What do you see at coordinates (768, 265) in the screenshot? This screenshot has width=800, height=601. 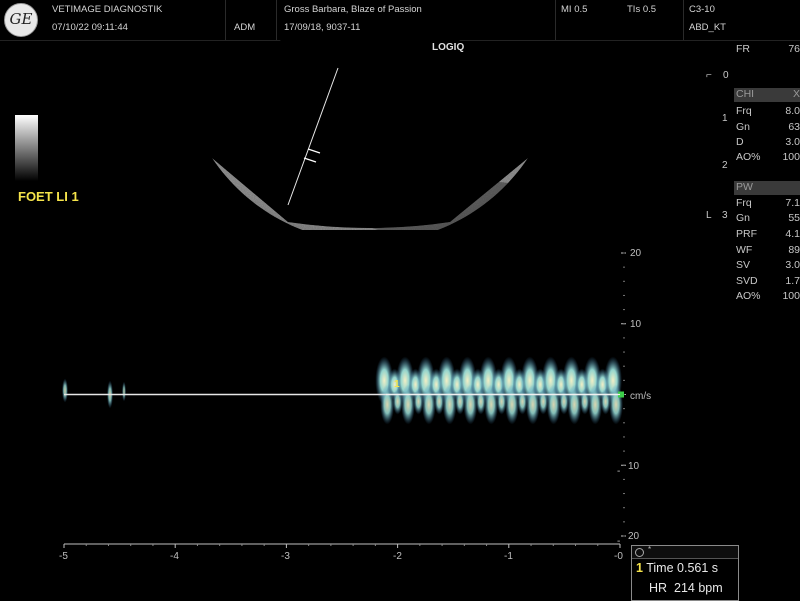 I see `param-pw-sv: SV 3.0` at bounding box center [768, 265].